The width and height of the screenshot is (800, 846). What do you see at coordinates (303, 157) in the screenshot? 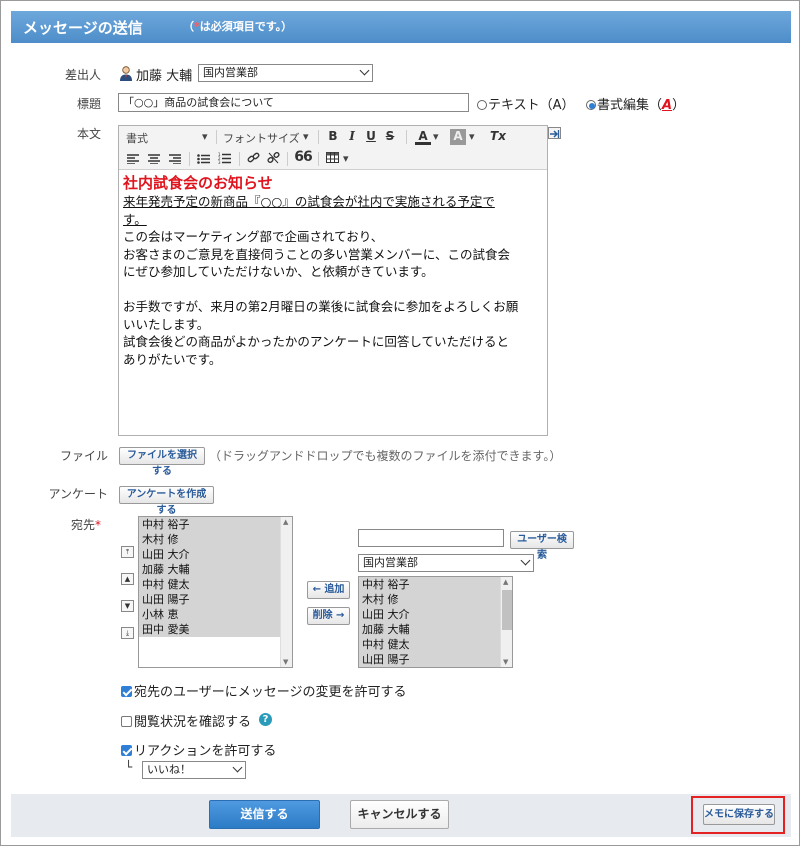
I see `blockquote-icon: 66` at bounding box center [303, 157].